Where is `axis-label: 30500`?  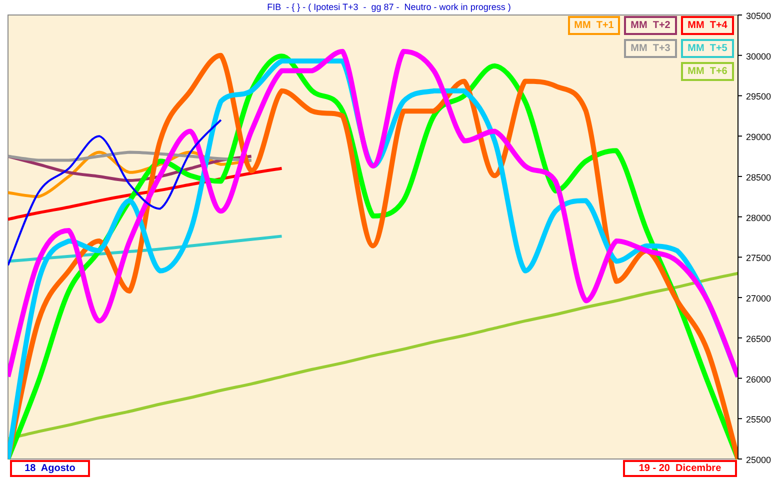
axis-label: 30500 is located at coordinates (759, 16).